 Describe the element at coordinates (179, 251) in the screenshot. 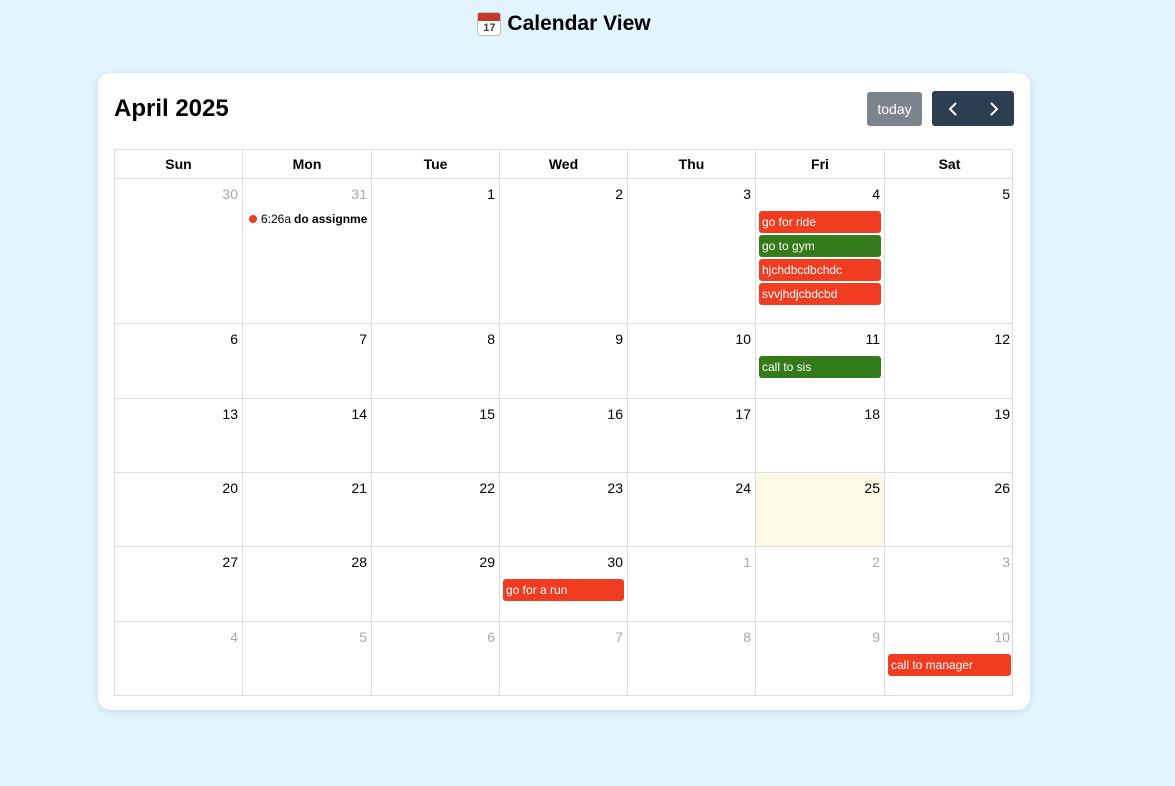

I see `day-cell: 30` at that location.